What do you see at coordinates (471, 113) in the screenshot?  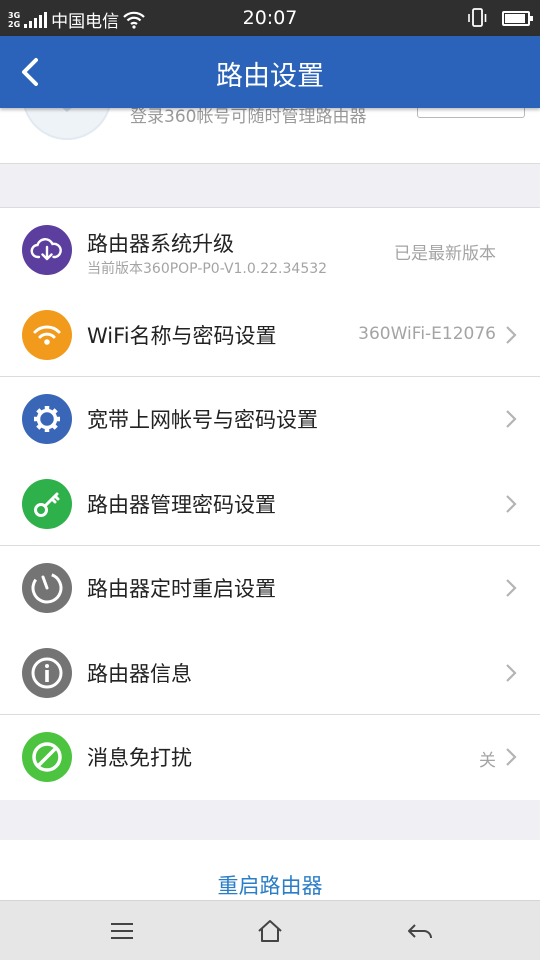 I see `login-button` at bounding box center [471, 113].